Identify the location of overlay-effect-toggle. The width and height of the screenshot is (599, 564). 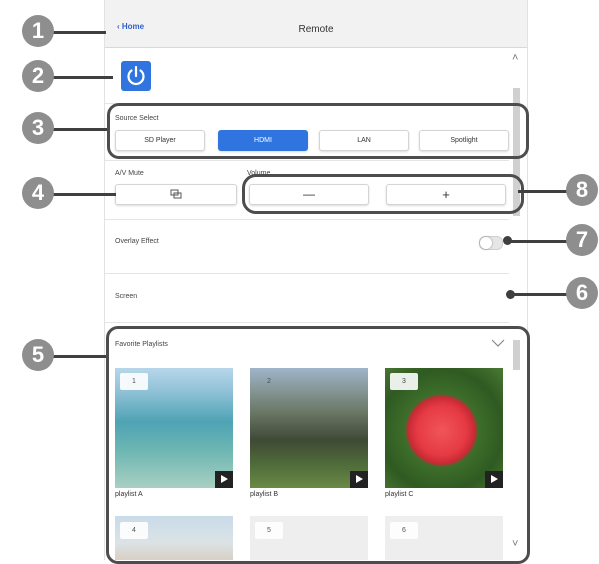
(491, 243).